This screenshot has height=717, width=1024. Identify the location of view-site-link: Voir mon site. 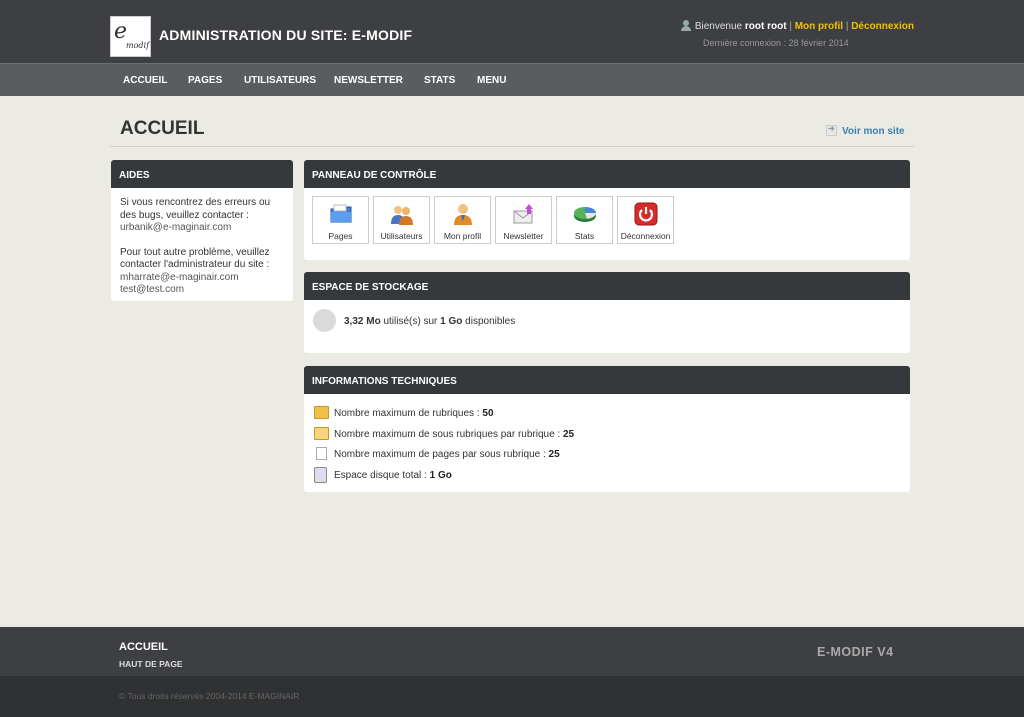
(865, 130).